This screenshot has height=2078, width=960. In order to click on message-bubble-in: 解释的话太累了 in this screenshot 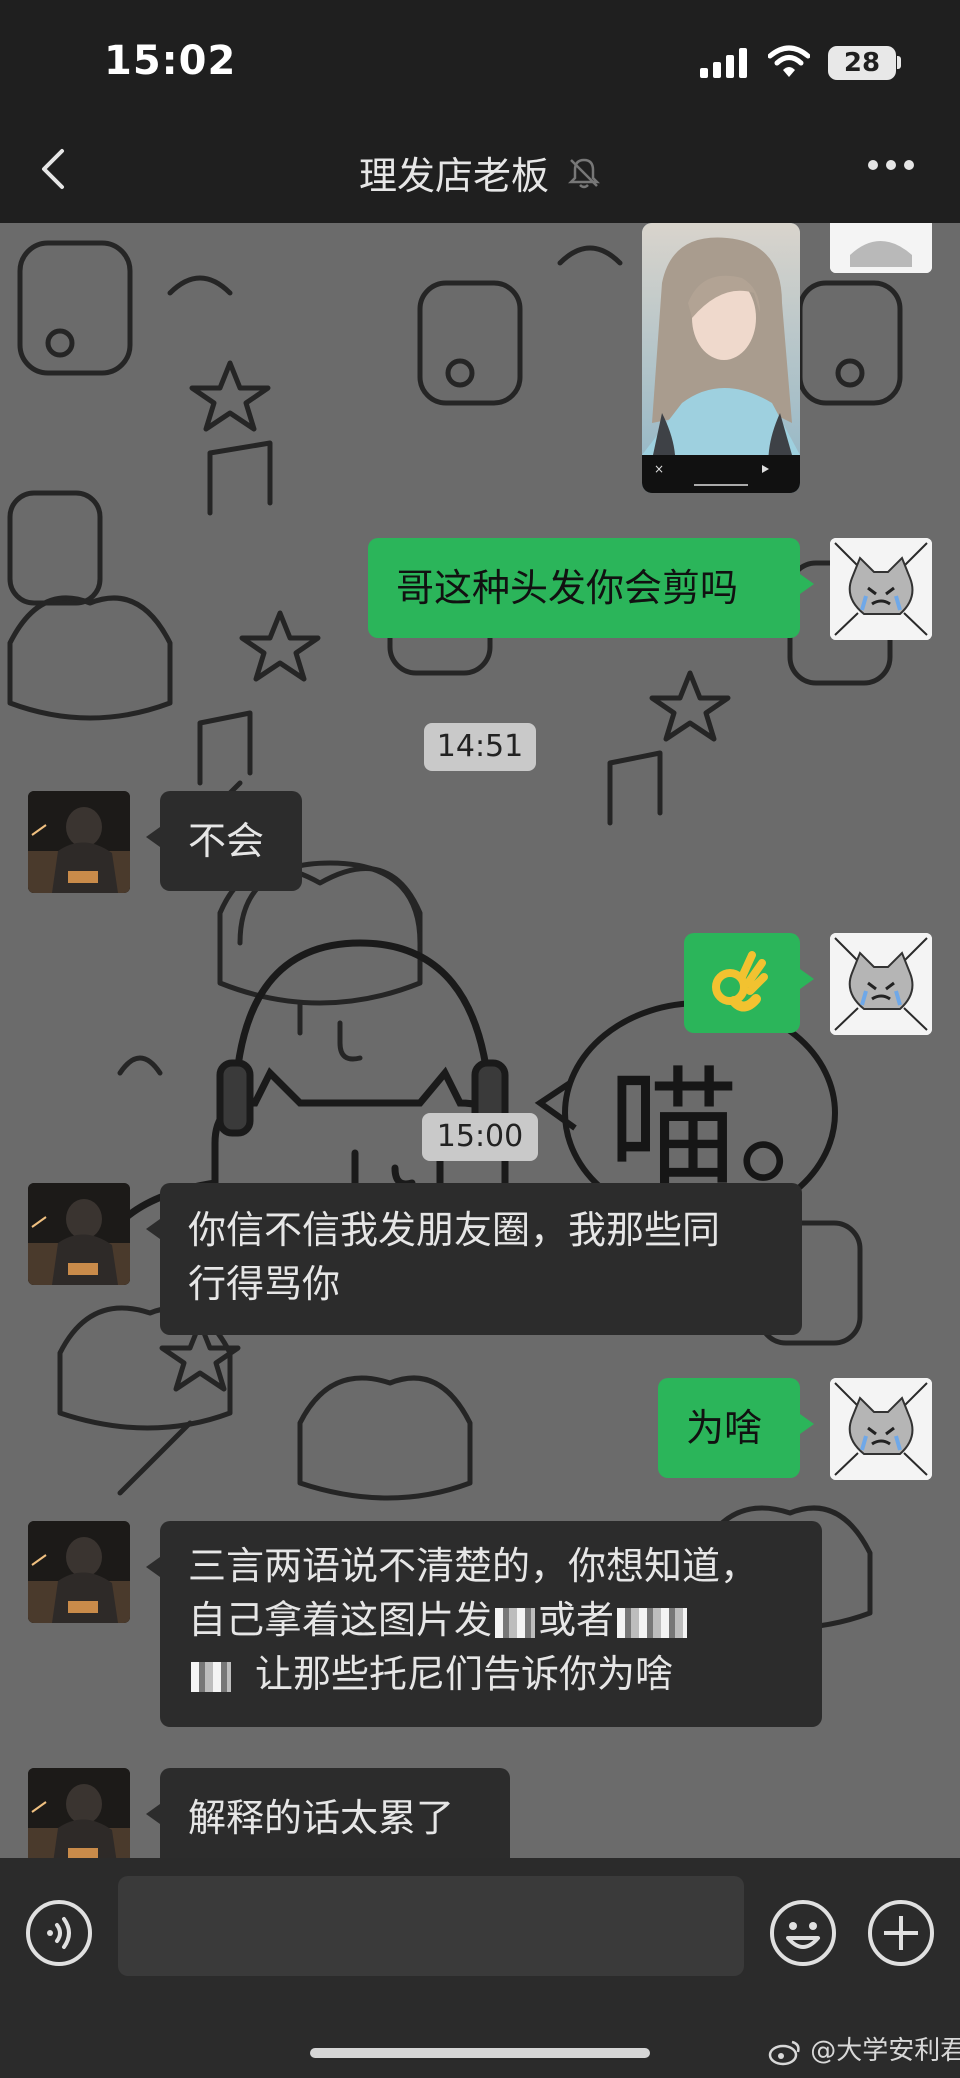, I will do `click(328, 1813)`.